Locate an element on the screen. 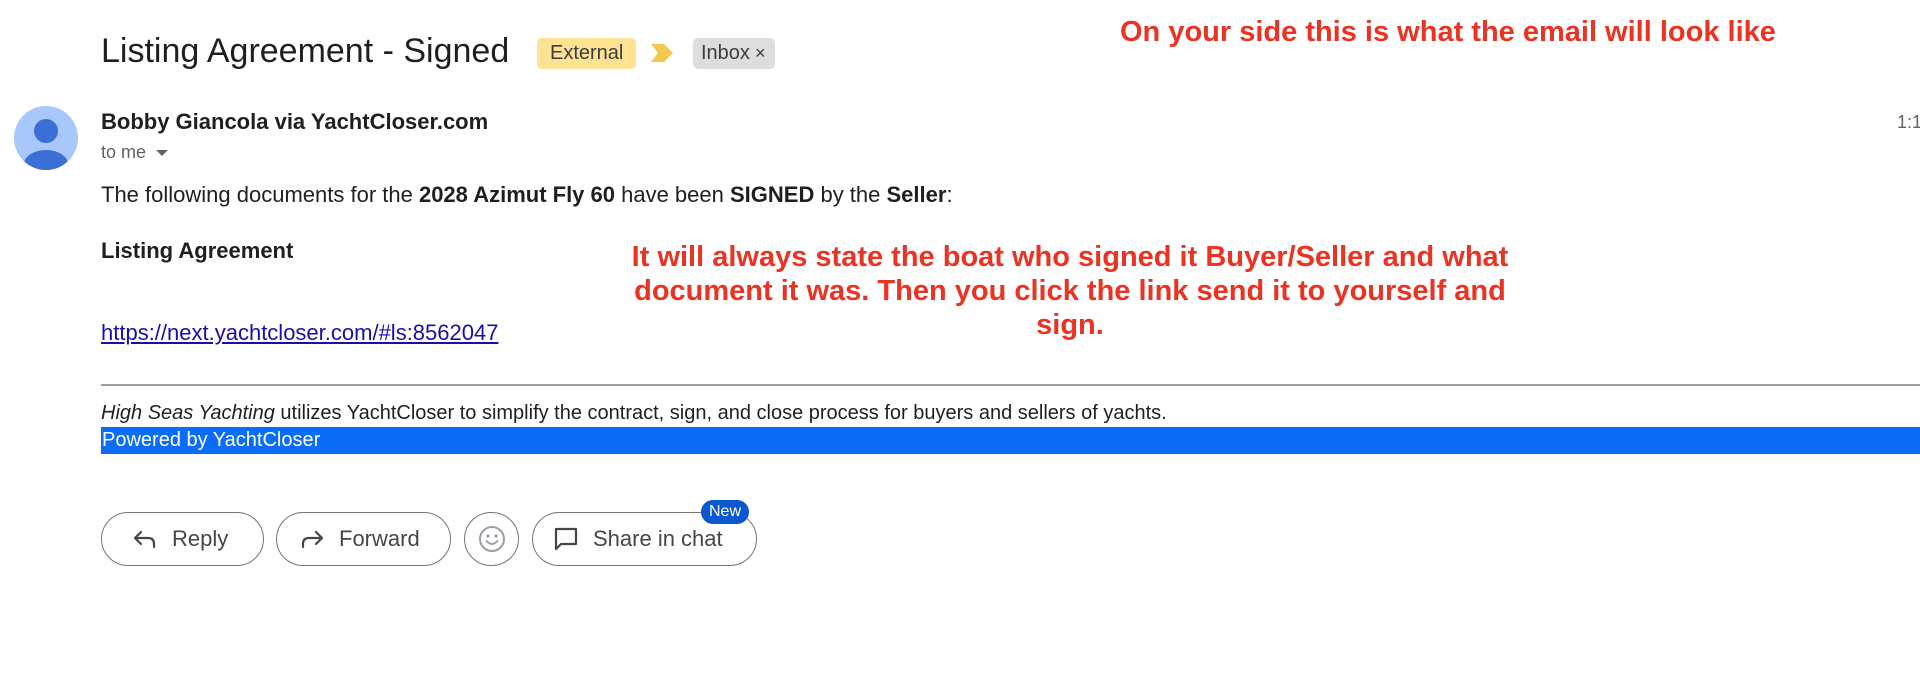 This screenshot has height=680, width=1920. intro-text-3: by the is located at coordinates (850, 194).